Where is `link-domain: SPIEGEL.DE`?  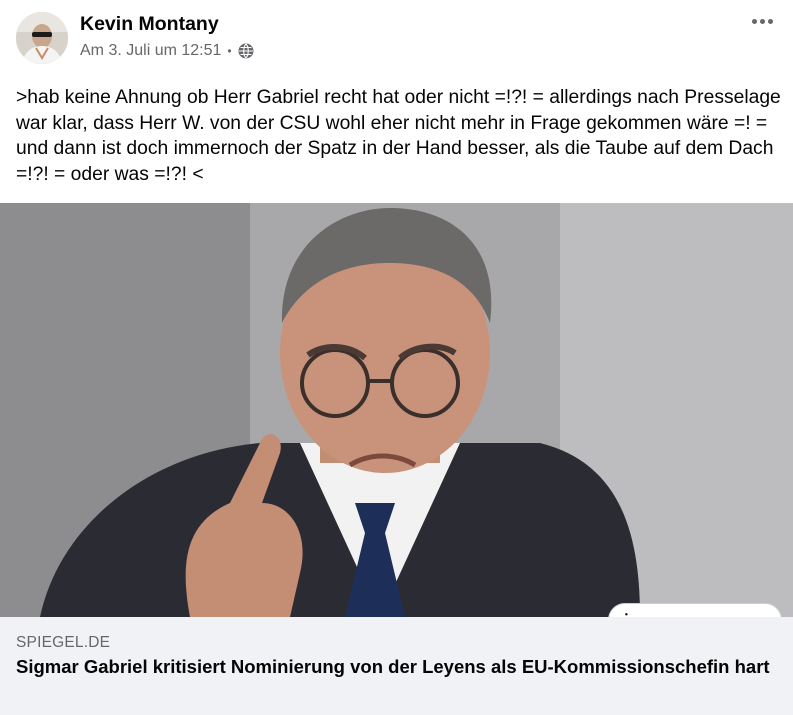 link-domain: SPIEGEL.DE is located at coordinates (63, 642).